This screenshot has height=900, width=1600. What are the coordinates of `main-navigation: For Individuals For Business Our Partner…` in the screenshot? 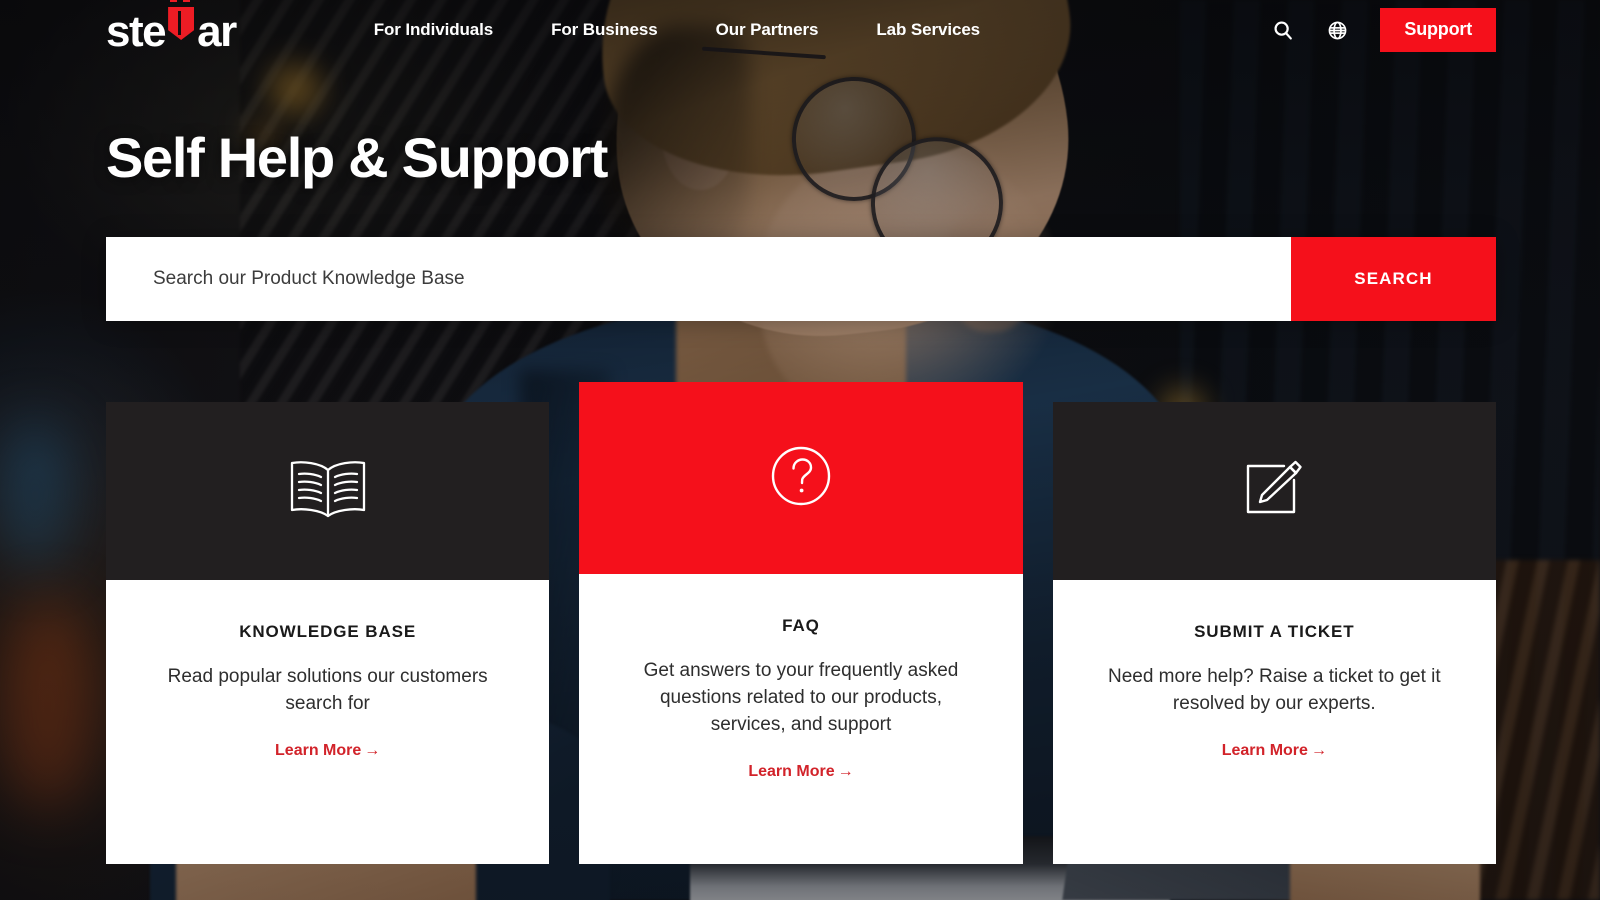 It's located at (677, 30).